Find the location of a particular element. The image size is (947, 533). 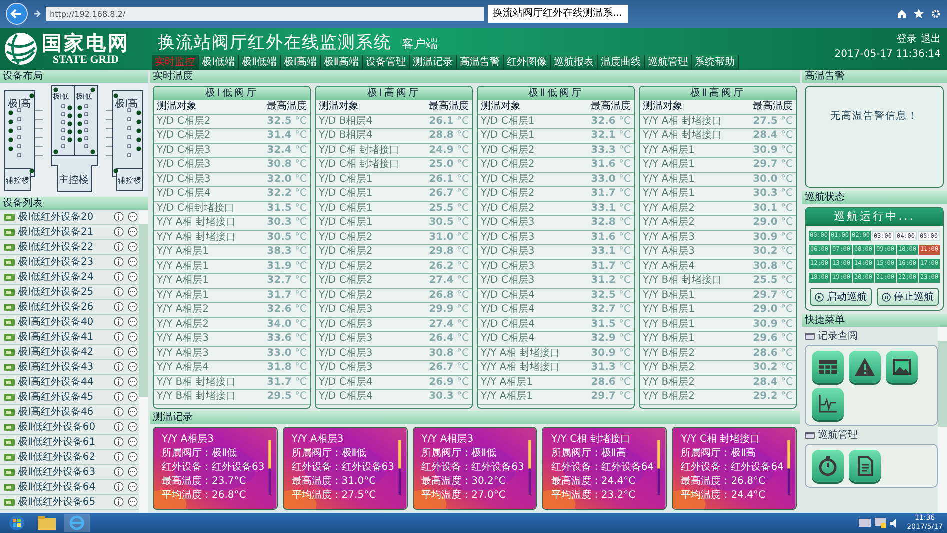

pause-icon is located at coordinates (886, 297).